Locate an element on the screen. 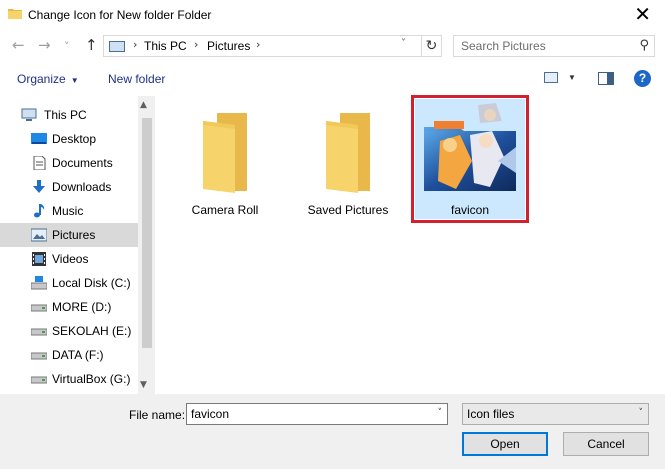 The image size is (665, 469). sidebar-item-label: This PC is located at coordinates (65, 115).